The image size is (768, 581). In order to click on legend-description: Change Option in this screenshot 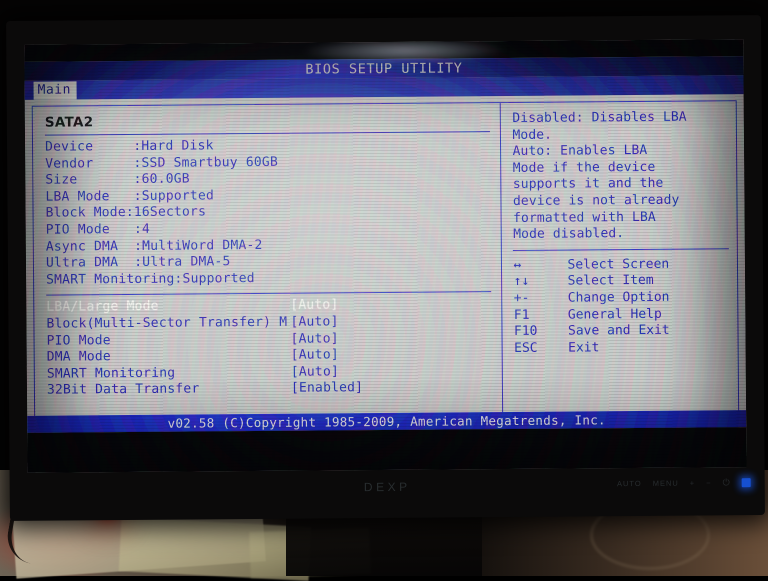, I will do `click(619, 298)`.